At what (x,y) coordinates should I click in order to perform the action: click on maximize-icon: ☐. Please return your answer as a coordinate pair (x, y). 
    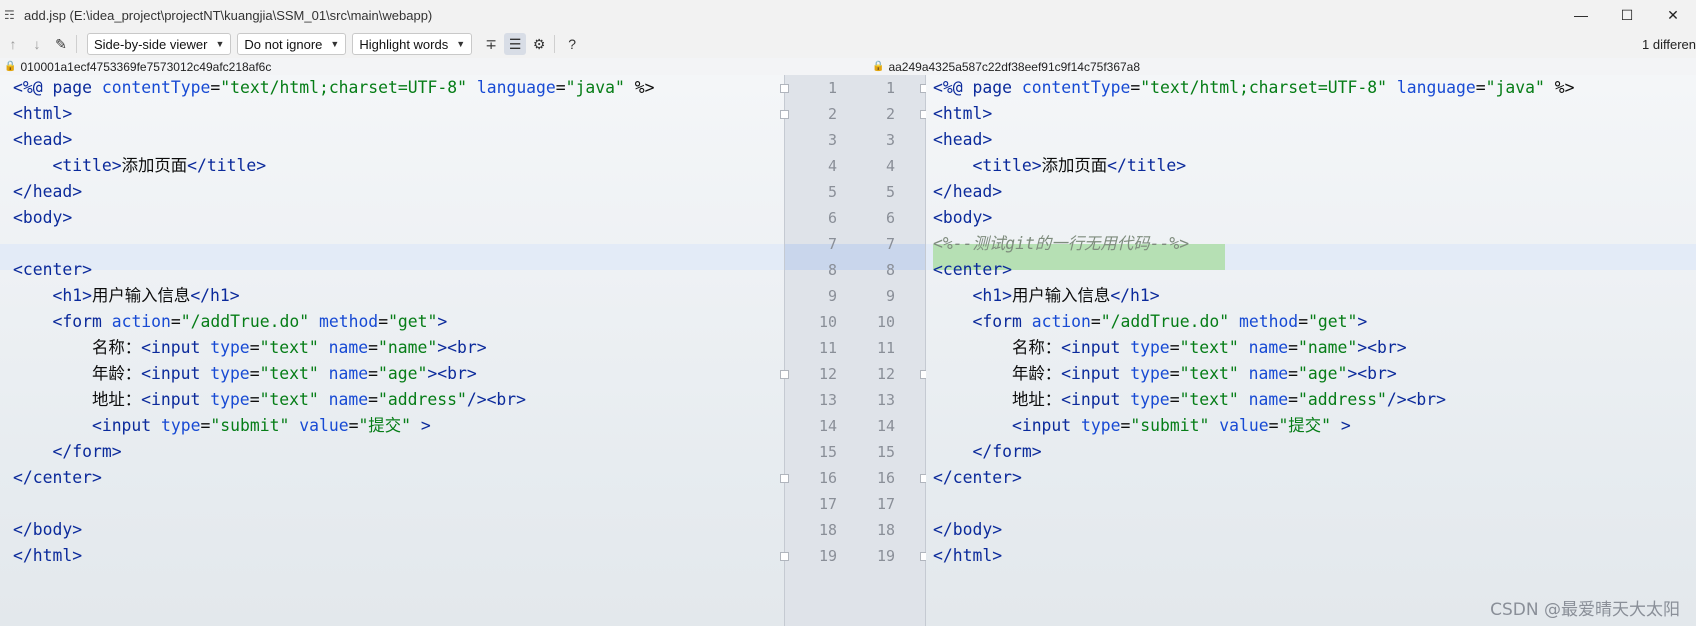
    Looking at the image, I should click on (1627, 15).